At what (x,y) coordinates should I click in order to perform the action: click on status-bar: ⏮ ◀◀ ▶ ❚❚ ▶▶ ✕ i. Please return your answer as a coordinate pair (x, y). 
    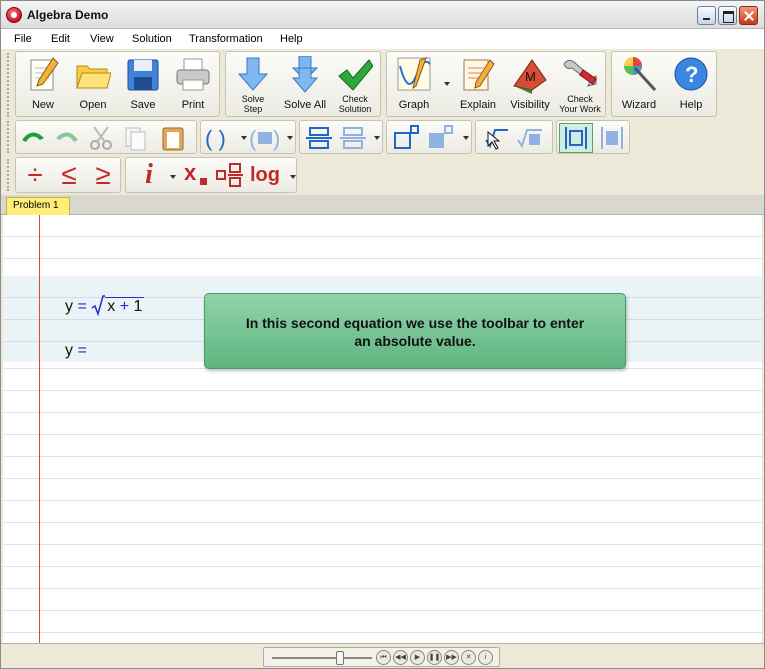
    Looking at the image, I should click on (382, 655).